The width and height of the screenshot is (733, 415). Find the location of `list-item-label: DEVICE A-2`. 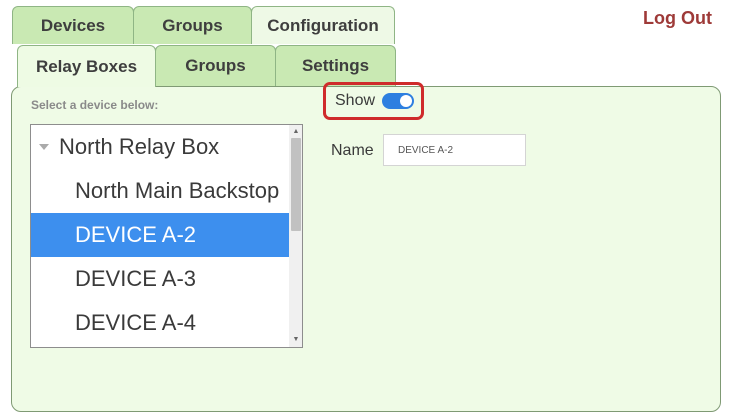

list-item-label: DEVICE A-2 is located at coordinates (136, 234).